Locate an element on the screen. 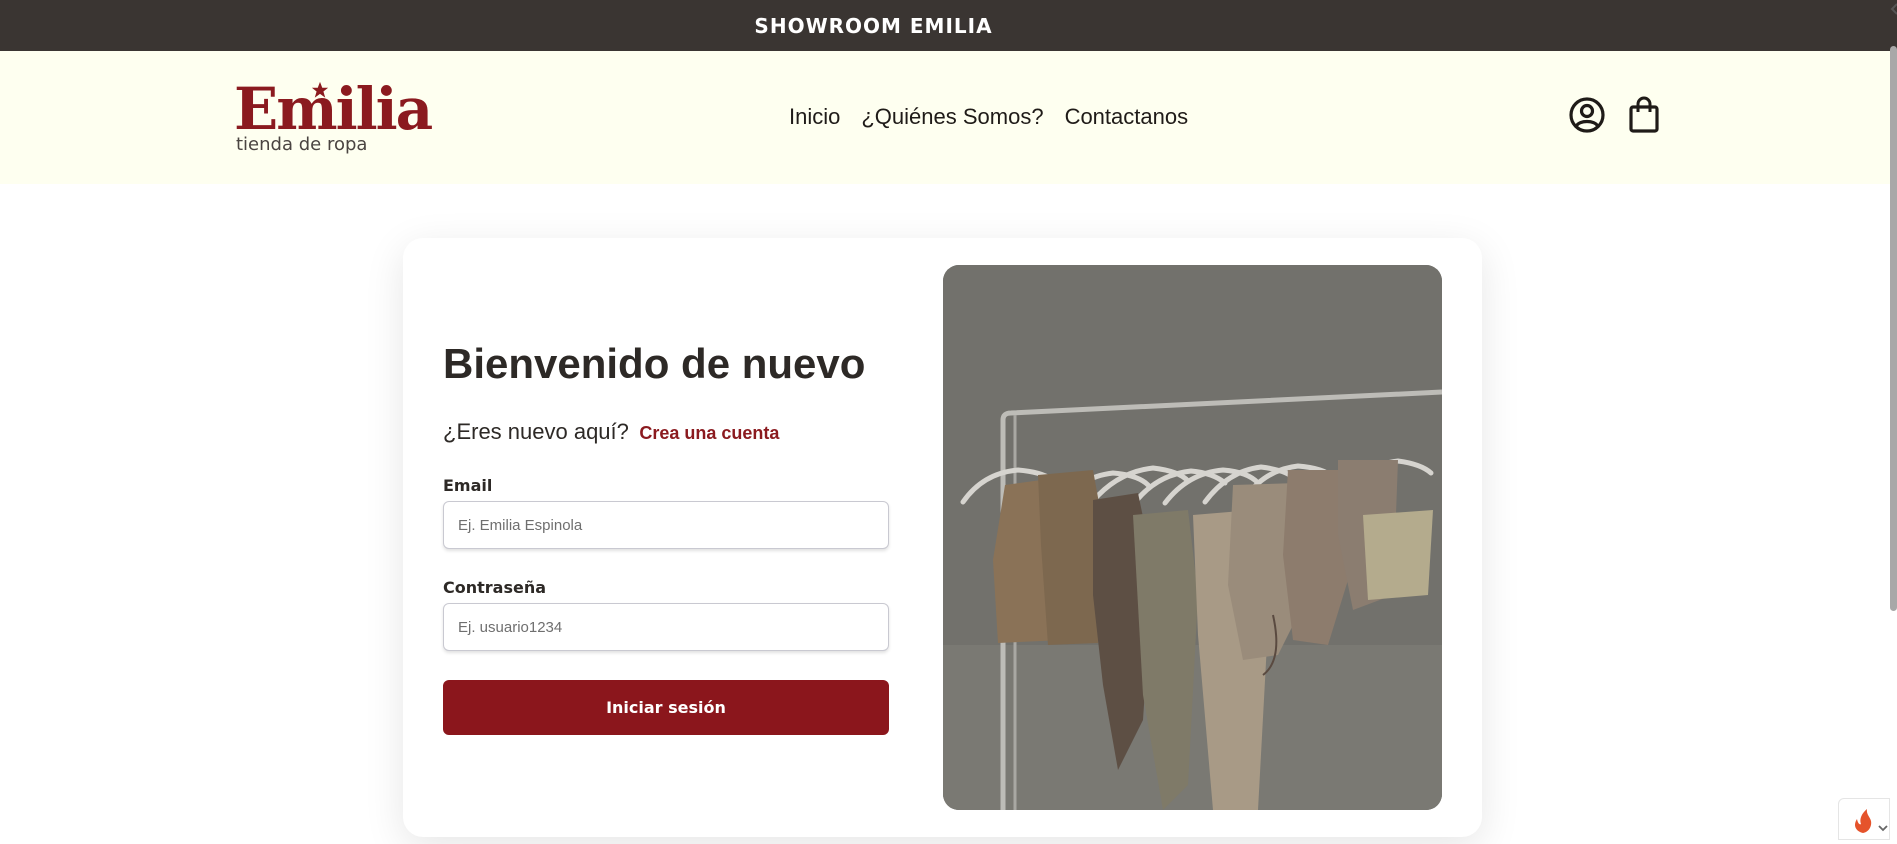  signup-link: Crea una cuenta is located at coordinates (709, 433).